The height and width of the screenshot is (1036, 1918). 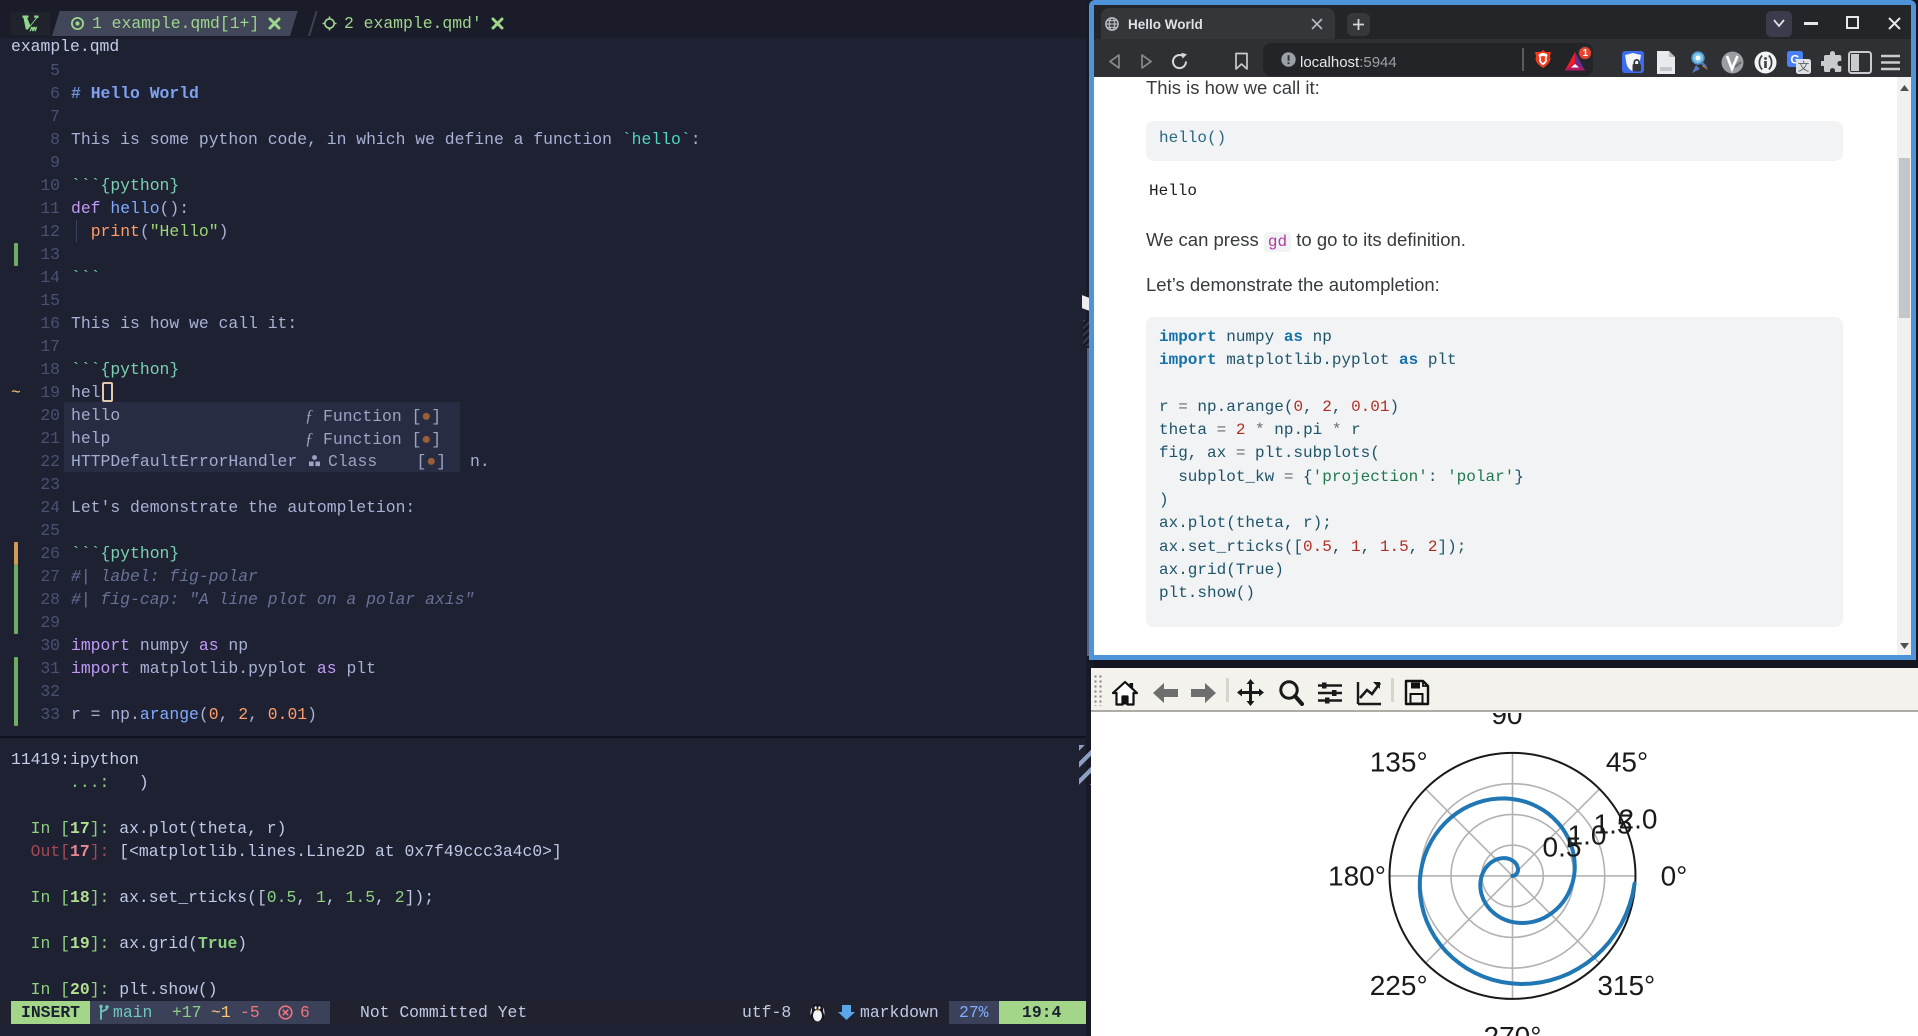 I want to click on svg-text: 225°, so click(x=1399, y=985).